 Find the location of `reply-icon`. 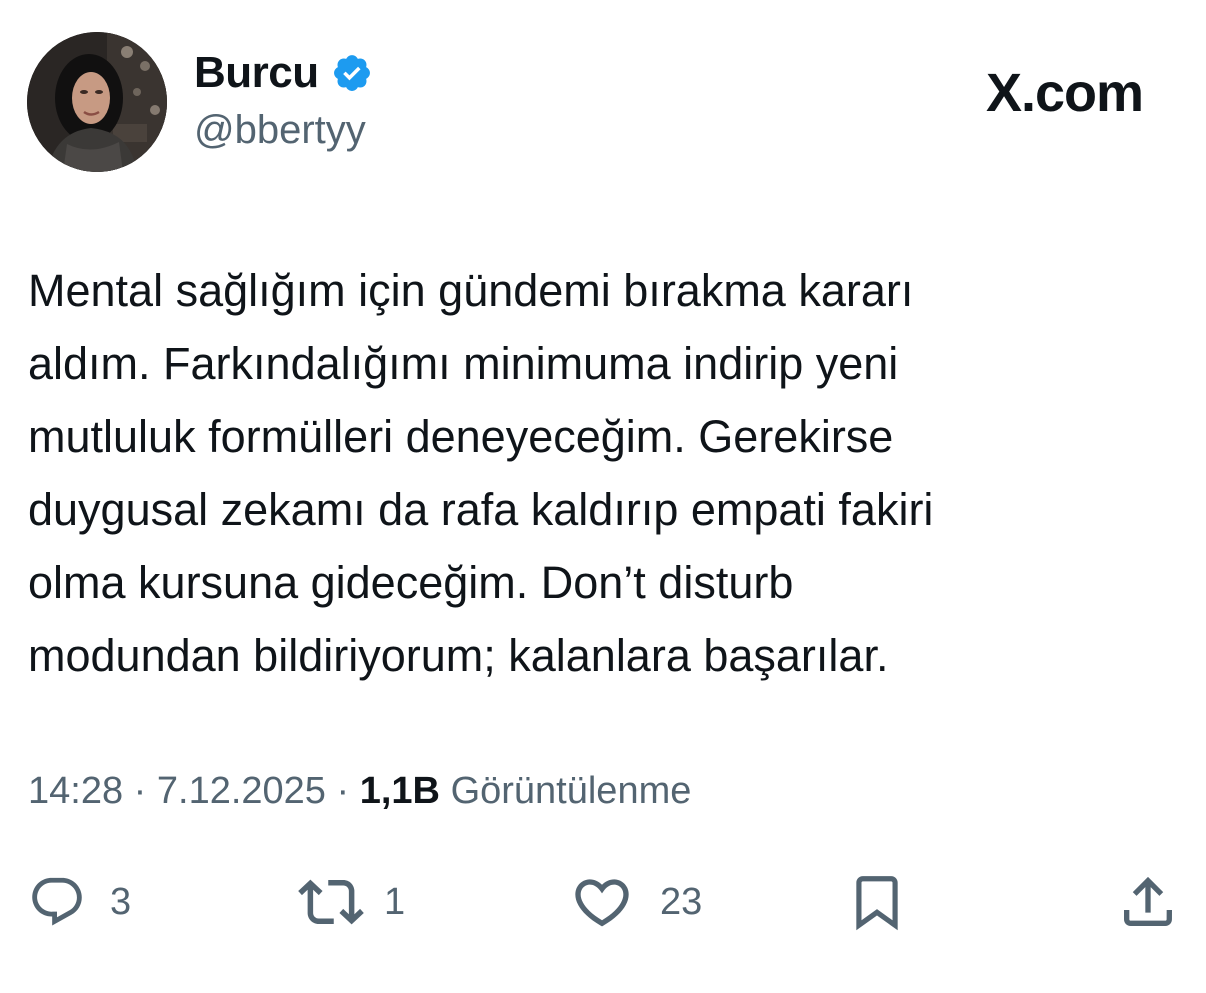

reply-icon is located at coordinates (57, 902).